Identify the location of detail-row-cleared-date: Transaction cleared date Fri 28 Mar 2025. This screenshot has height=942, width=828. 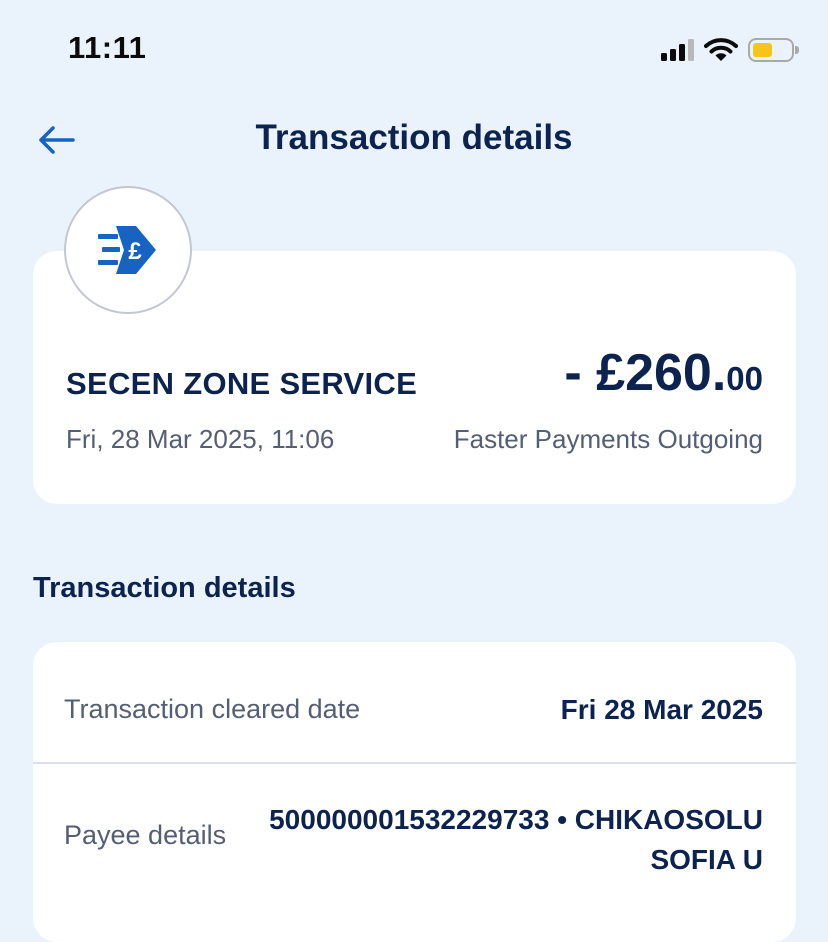
(414, 703).